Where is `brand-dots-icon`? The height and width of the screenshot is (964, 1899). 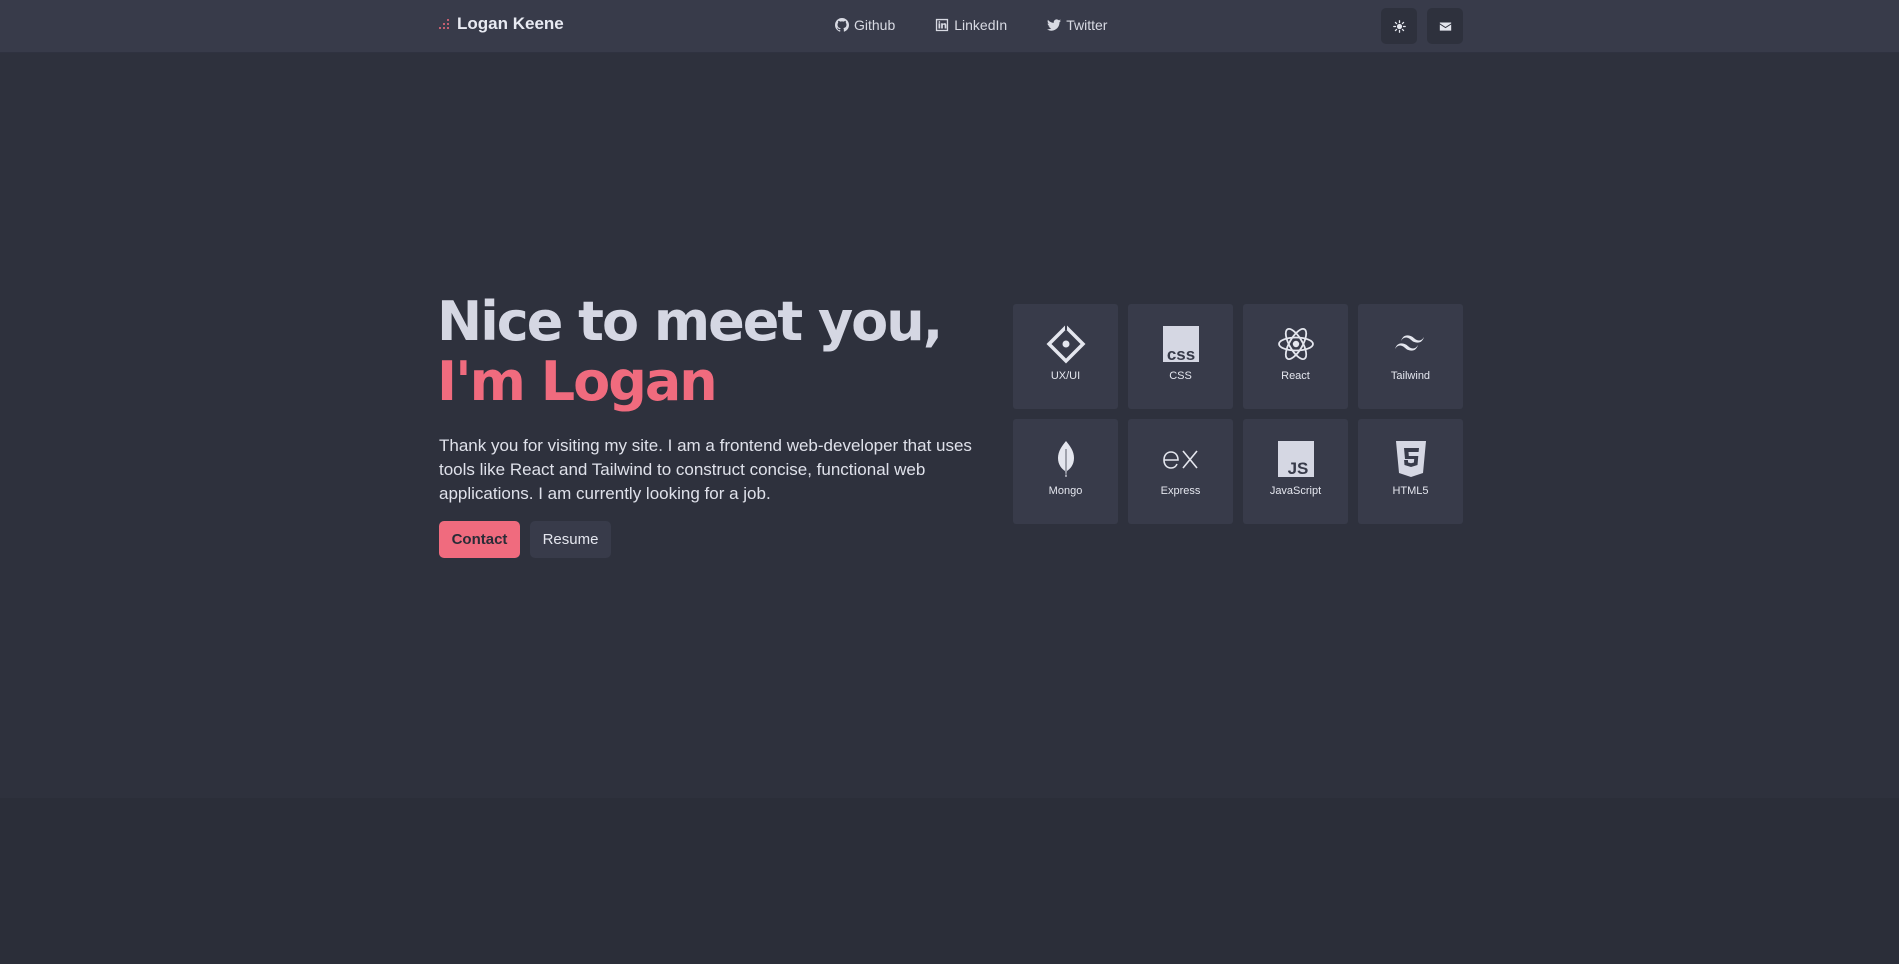
brand-dots-icon is located at coordinates (445, 24).